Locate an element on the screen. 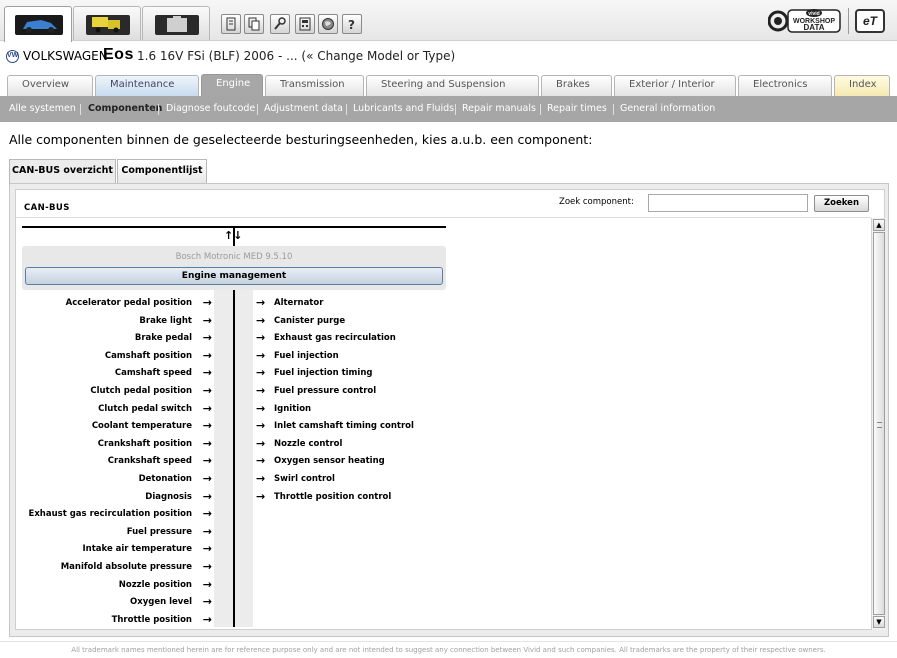  input-component-label: Camshaft speed is located at coordinates (153, 373).